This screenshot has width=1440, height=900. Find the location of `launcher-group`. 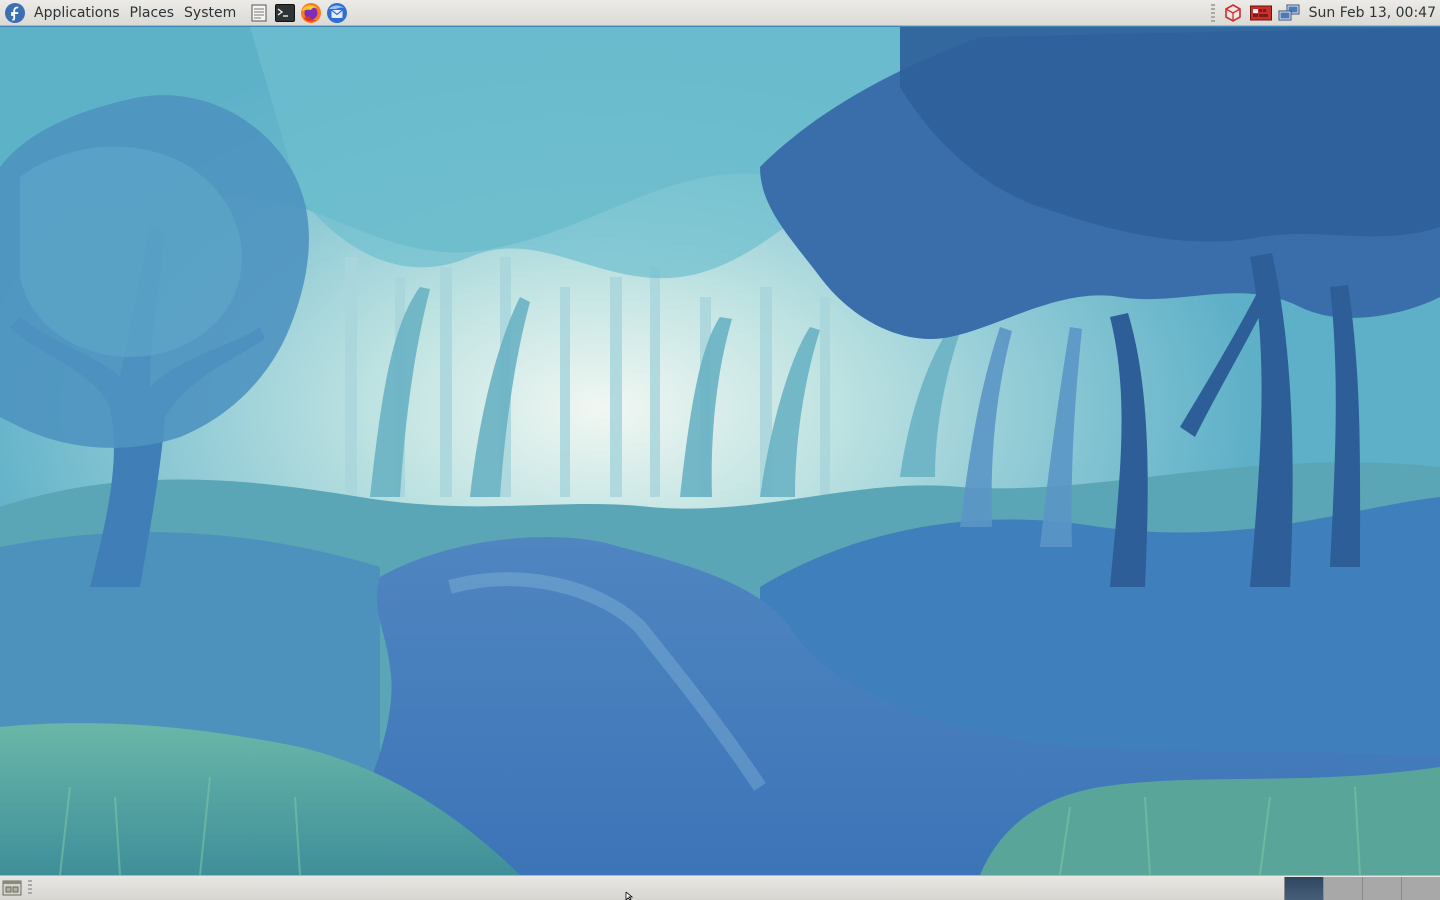

launcher-group is located at coordinates (297, 13).